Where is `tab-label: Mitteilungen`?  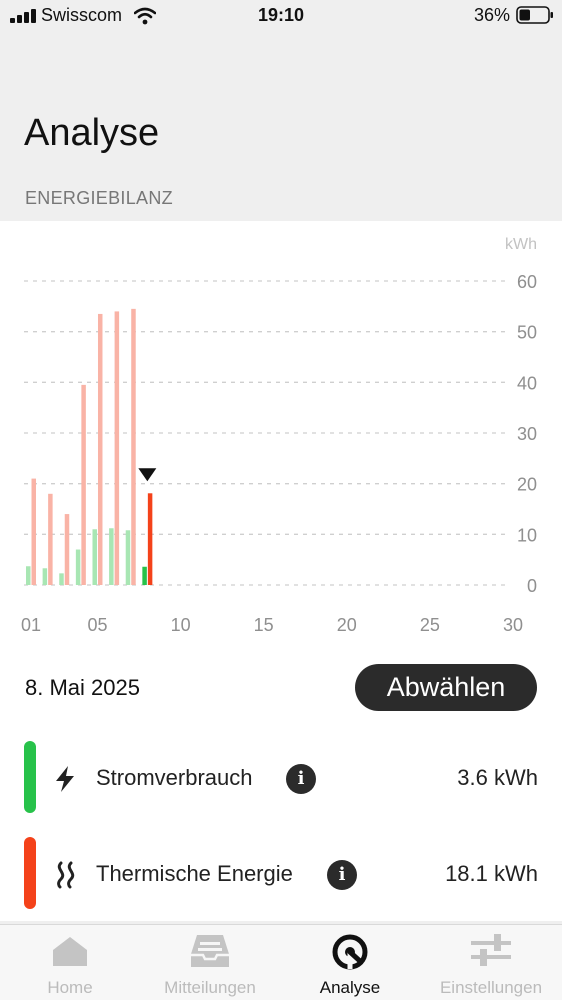 tab-label: Mitteilungen is located at coordinates (210, 987).